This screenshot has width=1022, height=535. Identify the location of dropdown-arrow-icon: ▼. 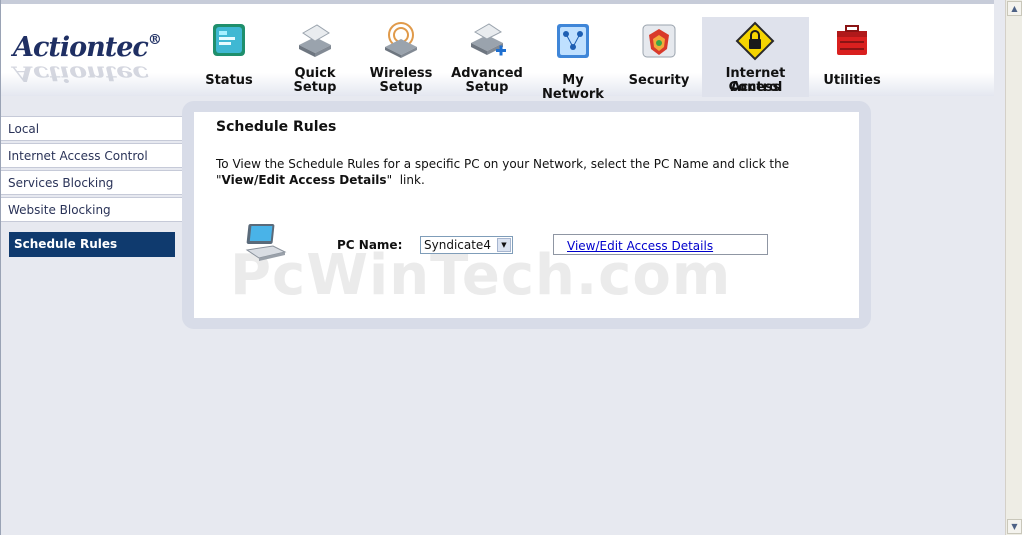
(504, 245).